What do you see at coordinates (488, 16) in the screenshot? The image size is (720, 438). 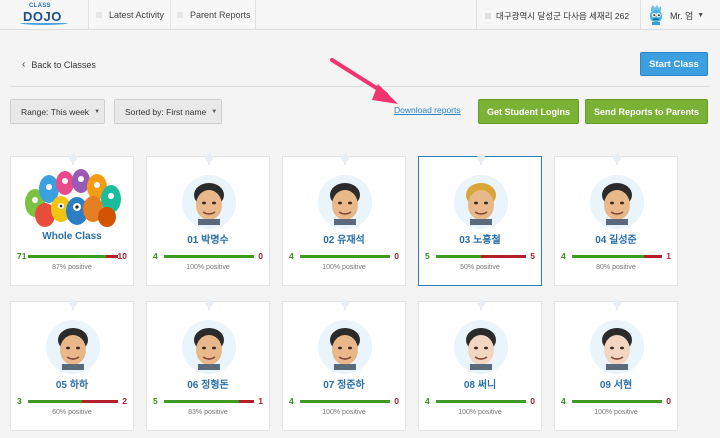 I see `school-icon` at bounding box center [488, 16].